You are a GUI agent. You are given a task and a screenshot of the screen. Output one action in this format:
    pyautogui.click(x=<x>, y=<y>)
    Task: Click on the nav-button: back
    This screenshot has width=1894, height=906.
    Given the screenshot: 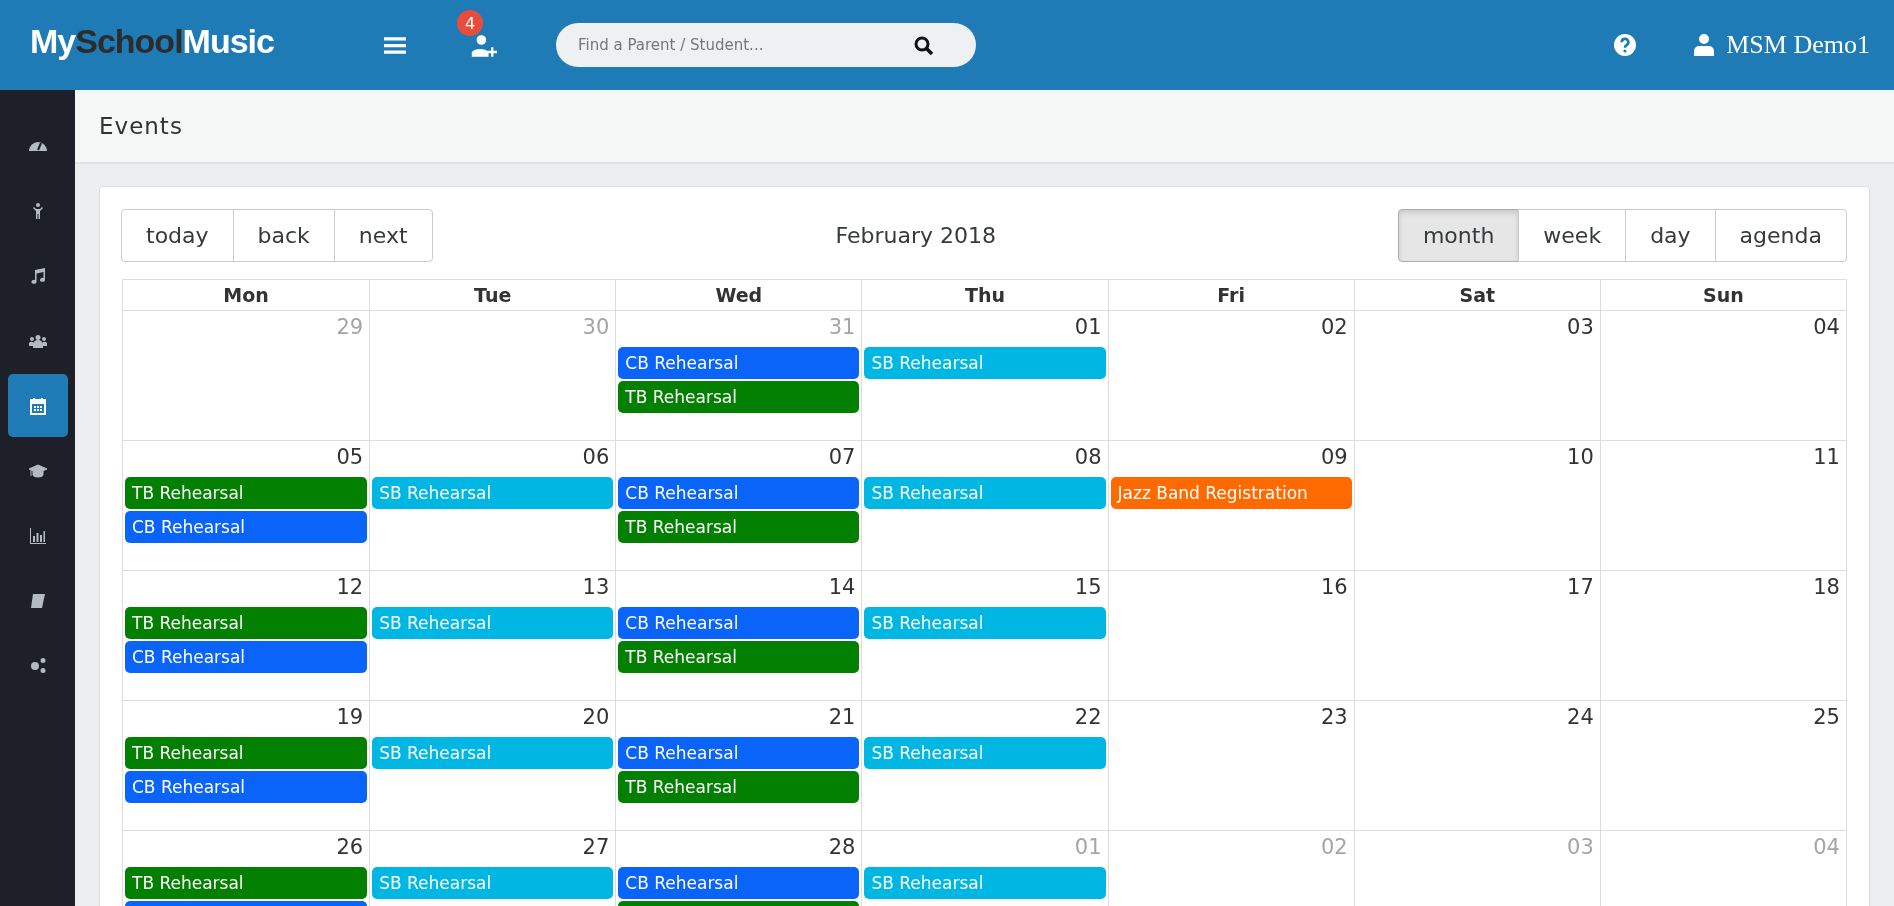 What is the action you would take?
    pyautogui.click(x=283, y=235)
    